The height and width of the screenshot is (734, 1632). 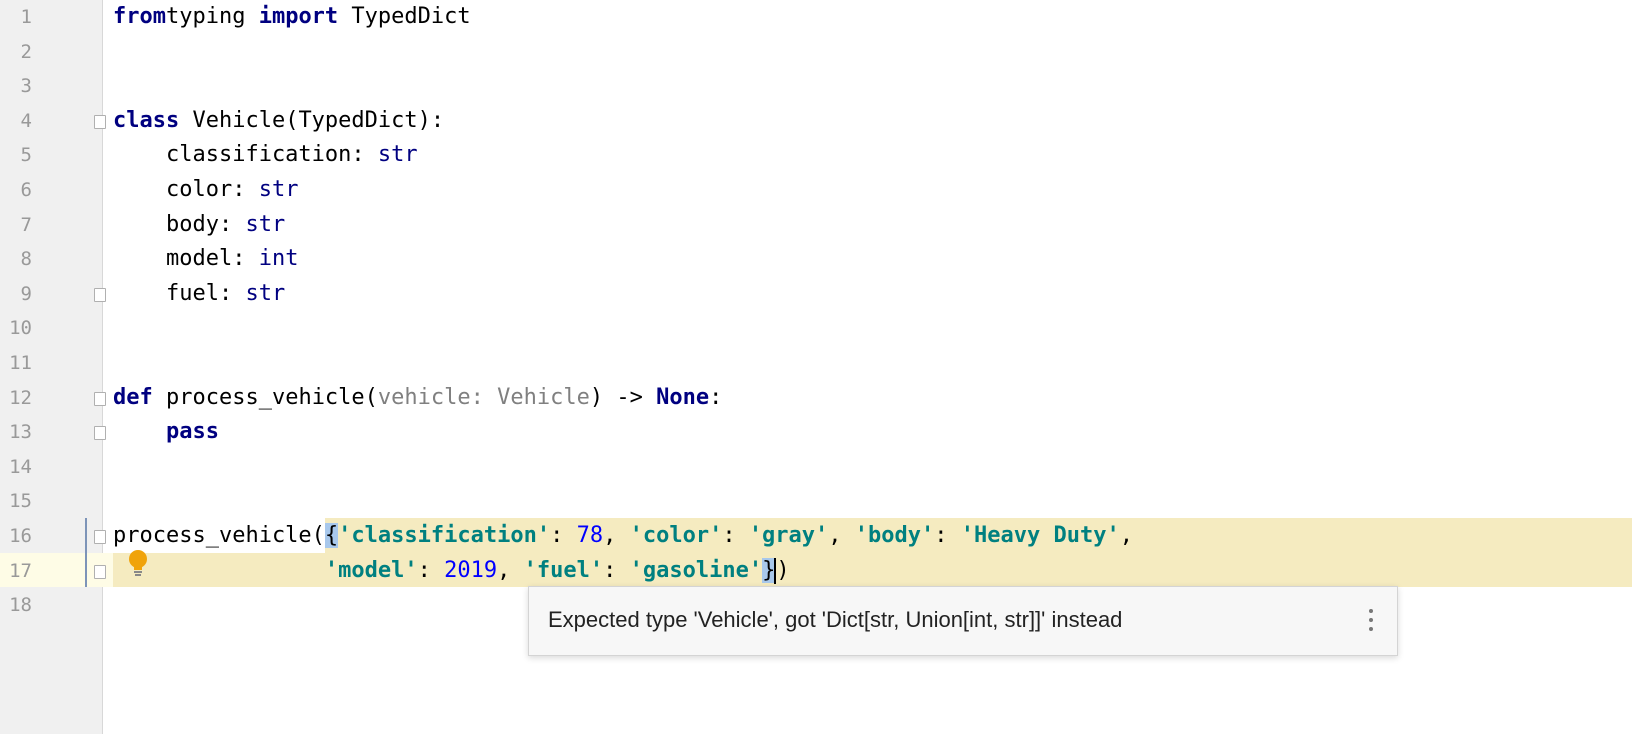 I want to click on code-token: def, so click(x=133, y=397).